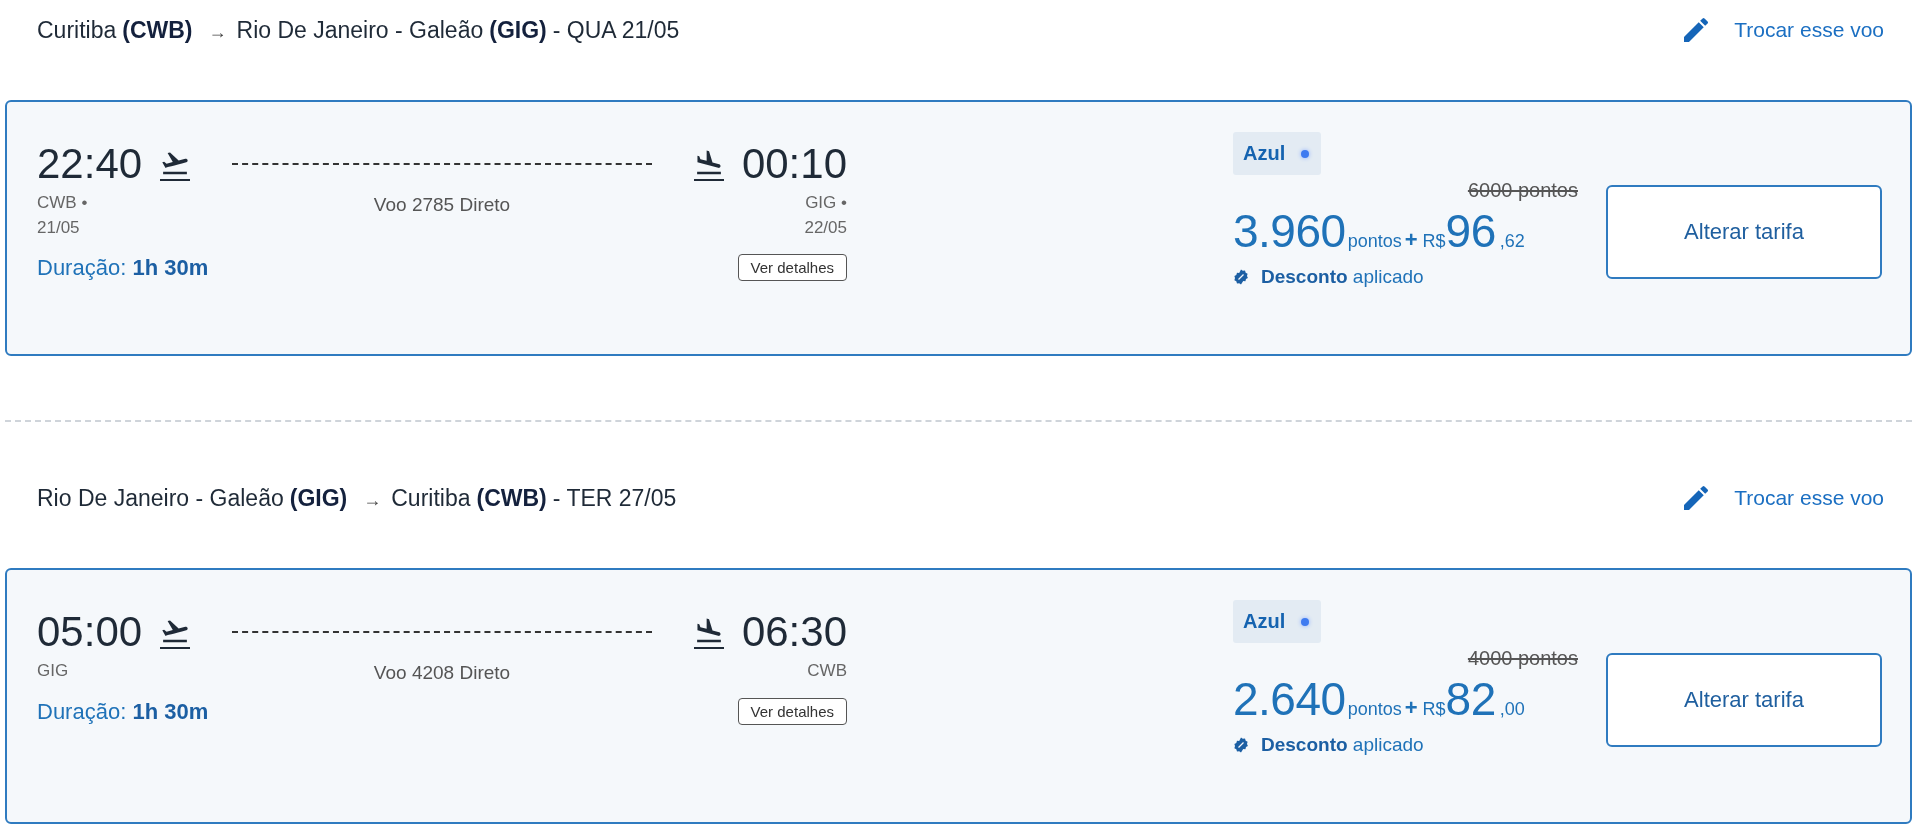  Describe the element at coordinates (90, 632) in the screenshot. I see `departure-time: 05:00` at that location.